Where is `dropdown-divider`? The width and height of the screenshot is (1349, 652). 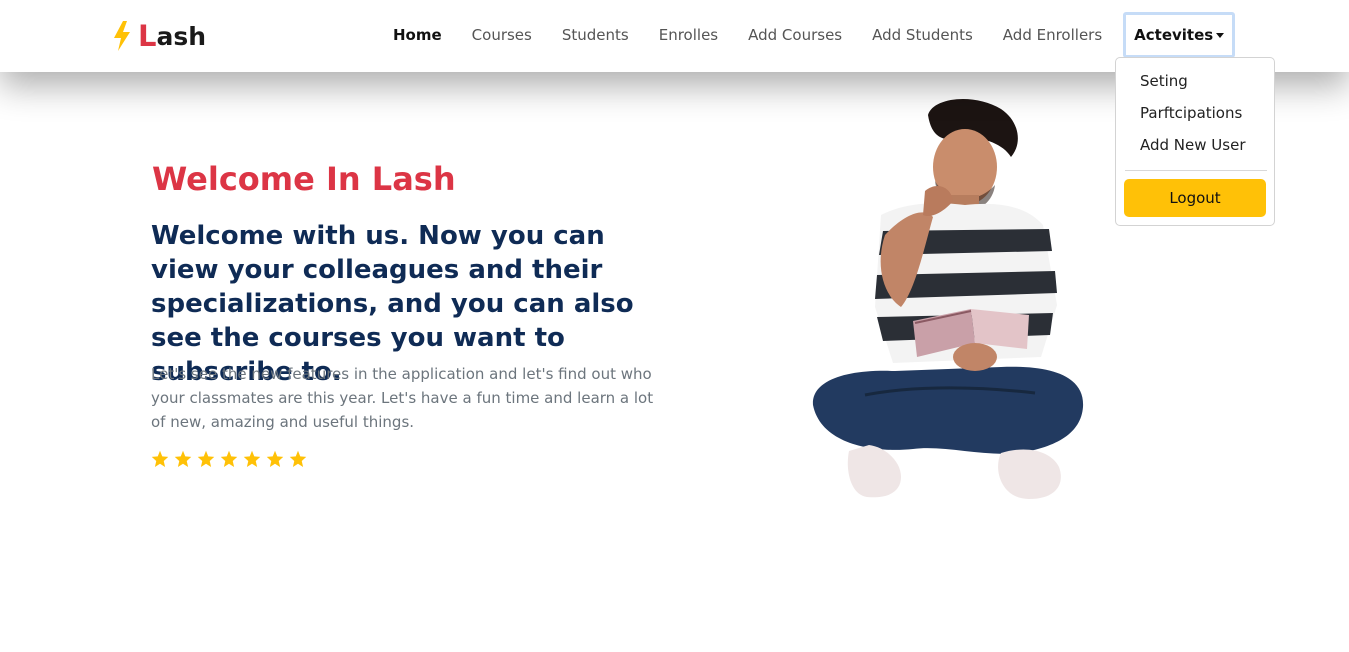 dropdown-divider is located at coordinates (1196, 170).